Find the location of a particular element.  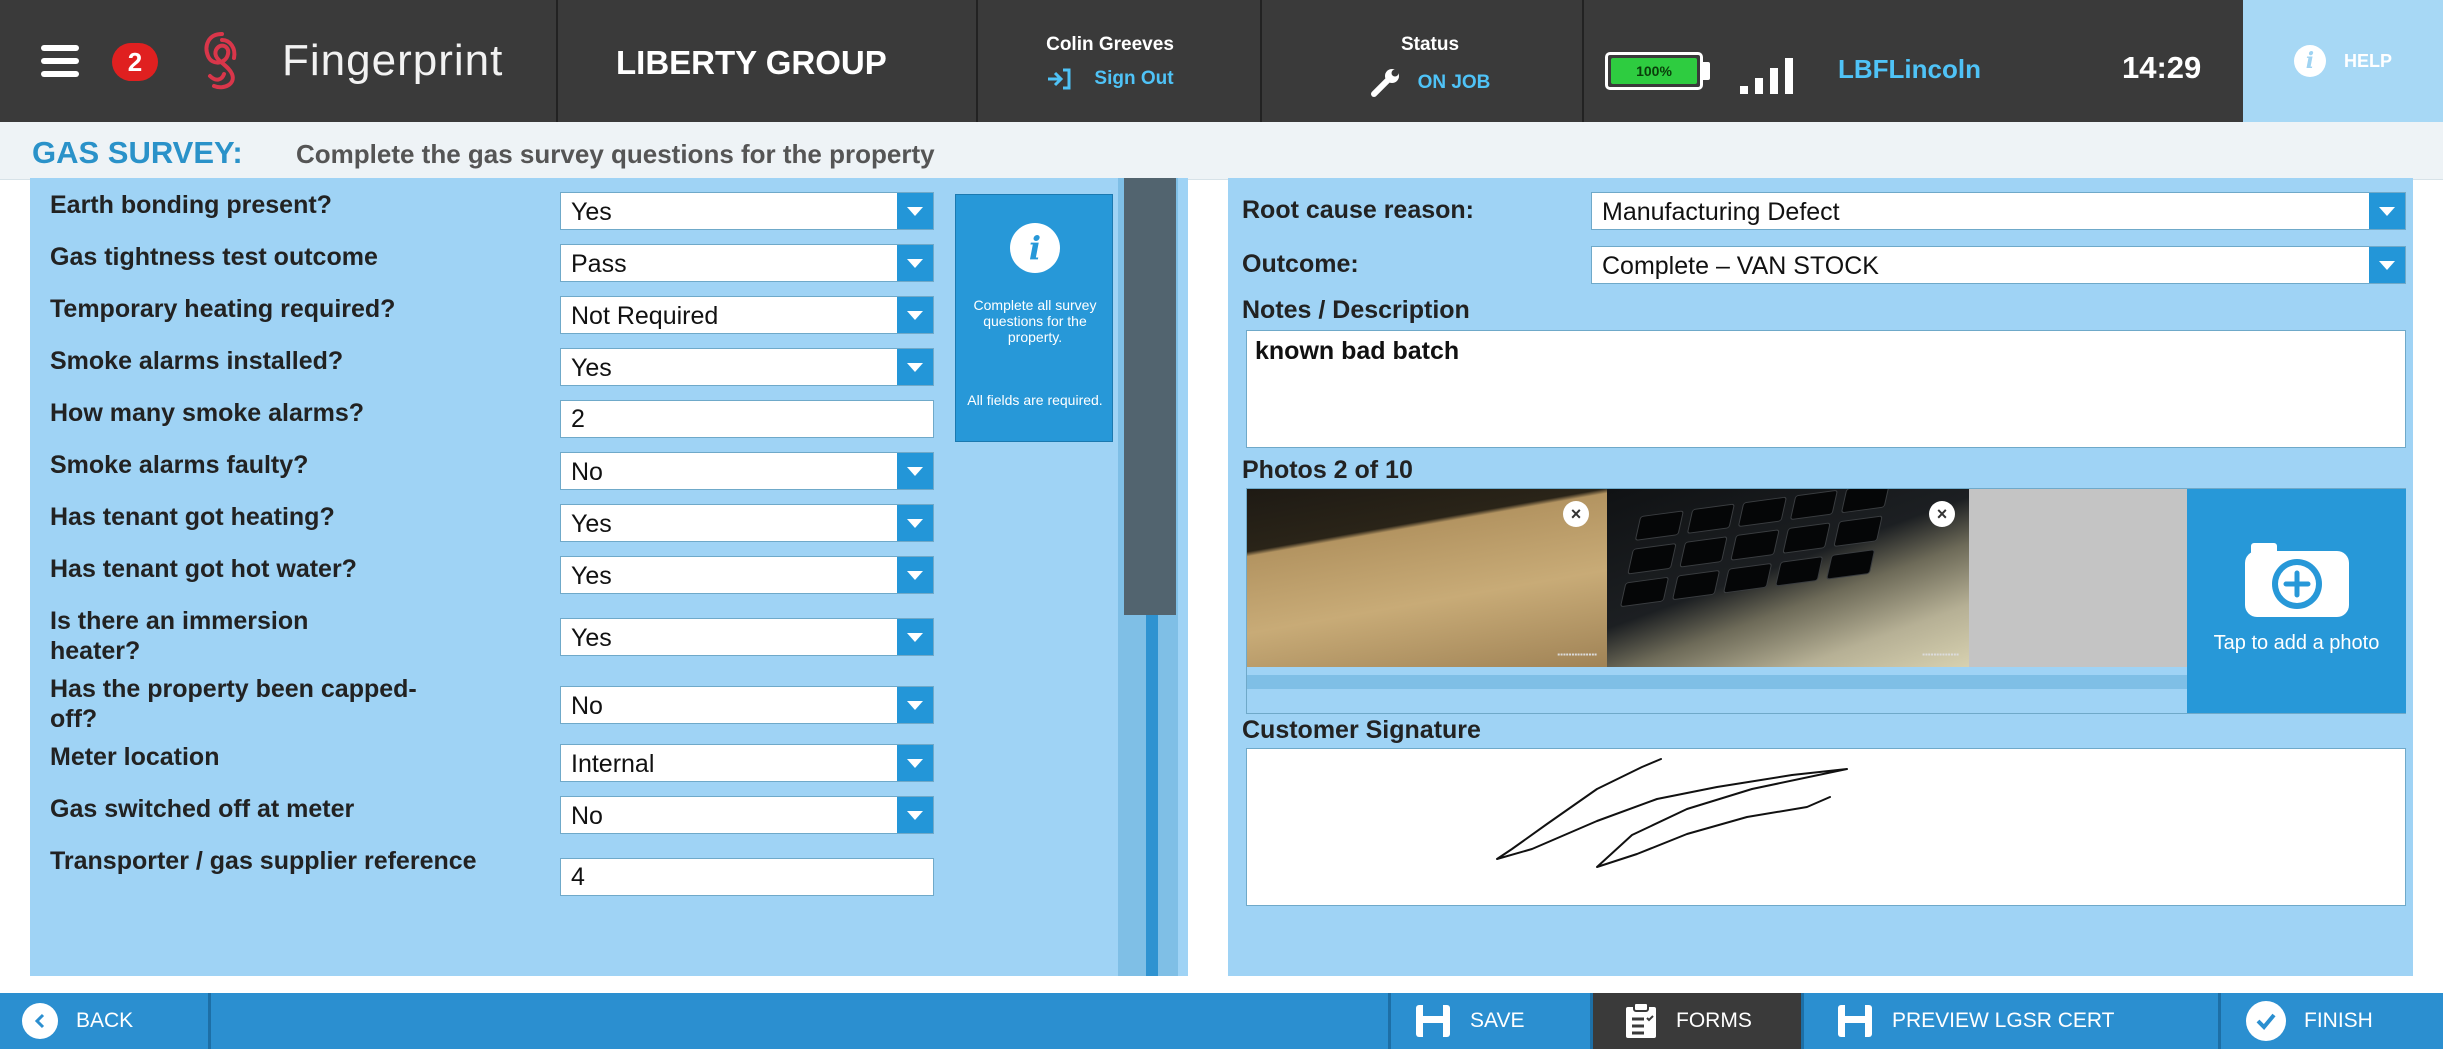

gas-switched-off-select: No is located at coordinates (747, 815).